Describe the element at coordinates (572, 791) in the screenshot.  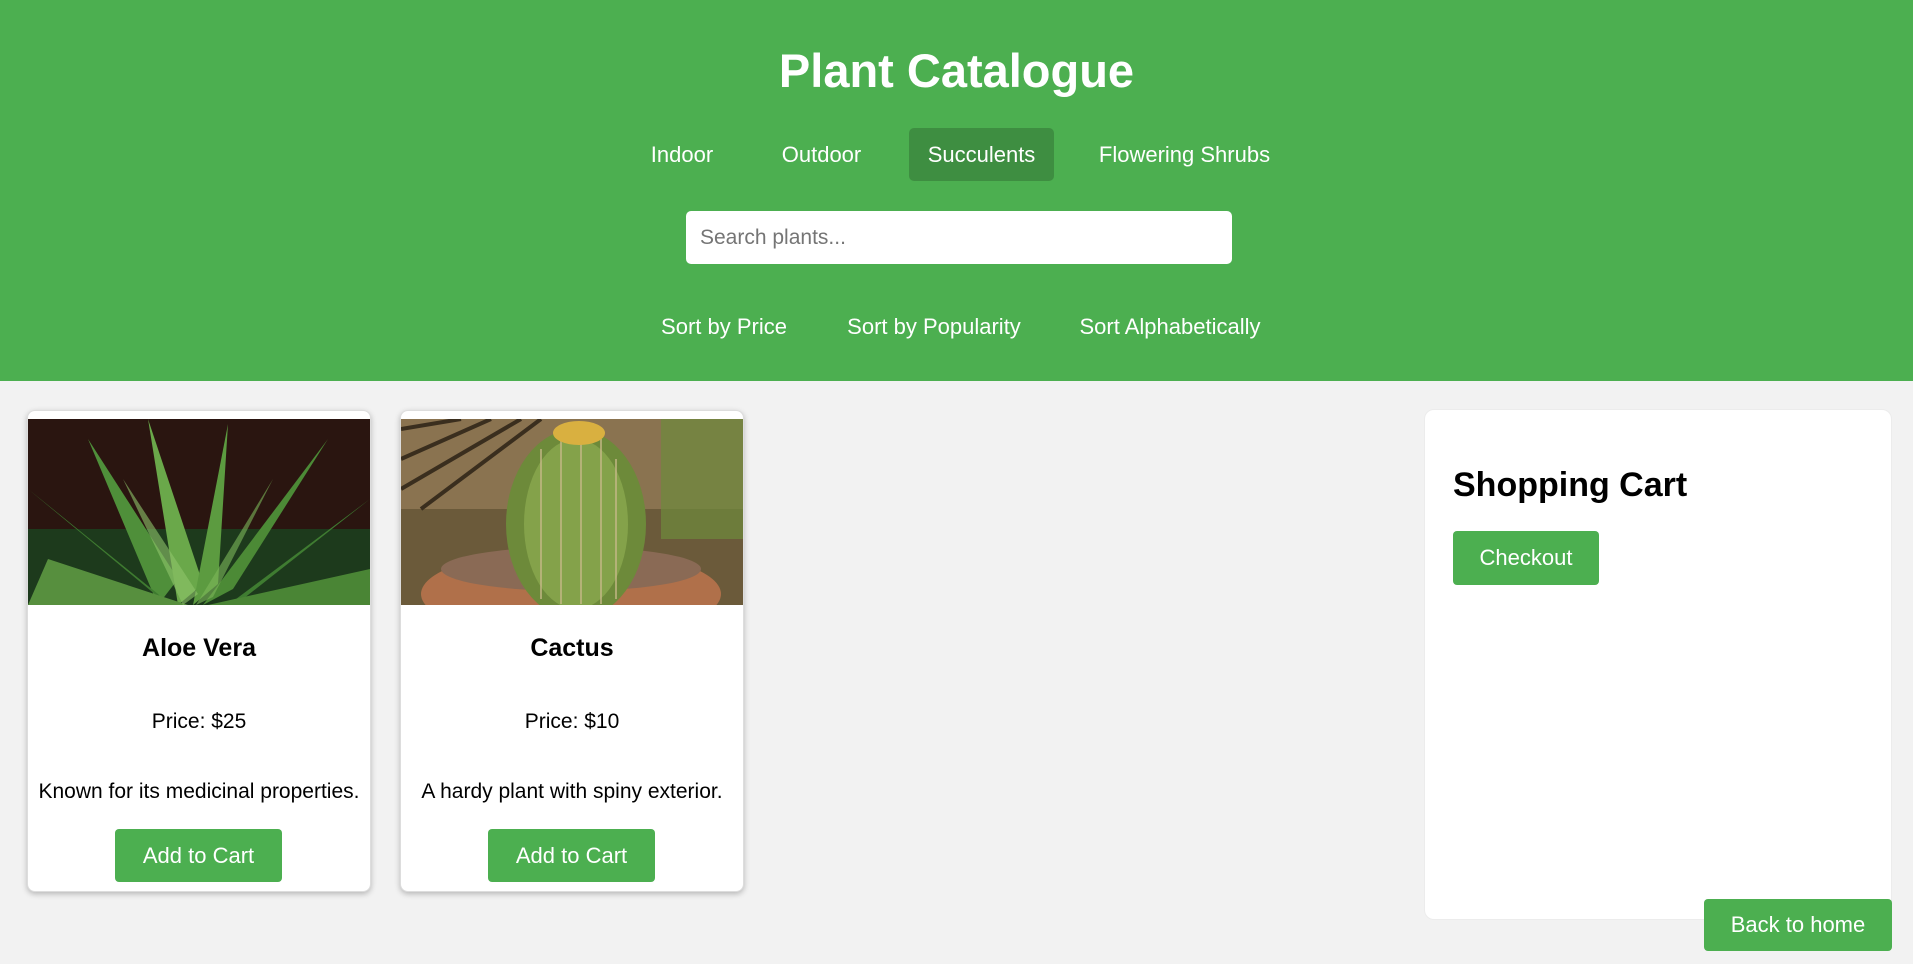
I see `product-description: A hardy plant with spiny exterior.` at that location.